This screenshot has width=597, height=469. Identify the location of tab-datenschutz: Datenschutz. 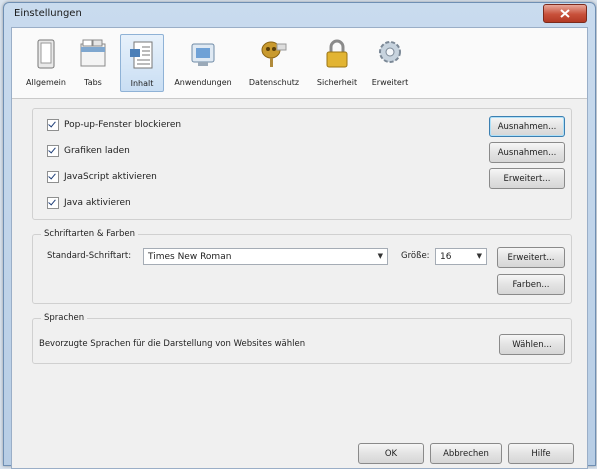
(274, 62).